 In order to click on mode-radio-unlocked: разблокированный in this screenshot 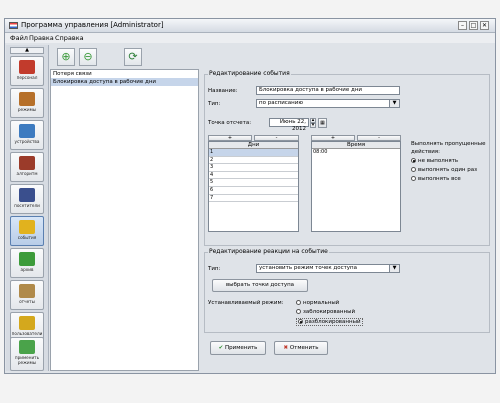, I will do `click(329, 322)`.